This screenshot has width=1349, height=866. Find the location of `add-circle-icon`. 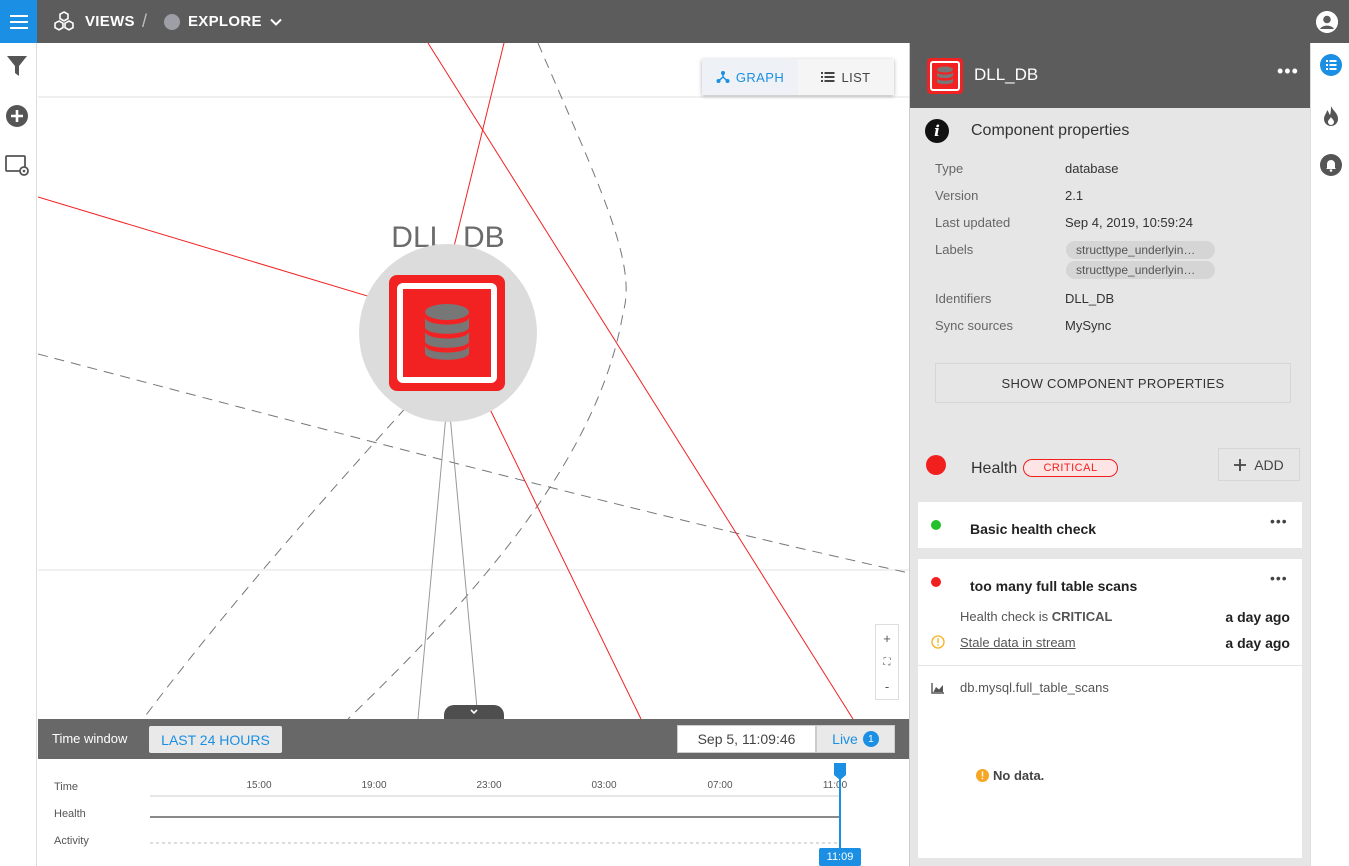

add-circle-icon is located at coordinates (17, 116).